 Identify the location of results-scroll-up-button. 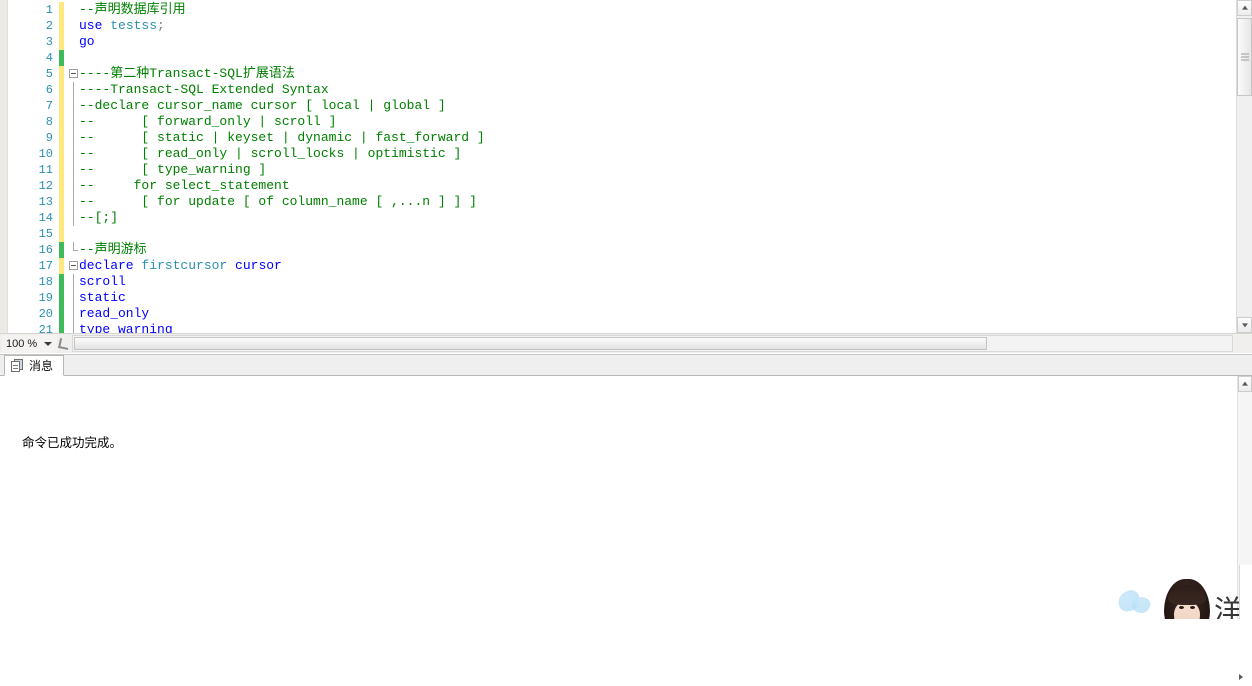
(1245, 384).